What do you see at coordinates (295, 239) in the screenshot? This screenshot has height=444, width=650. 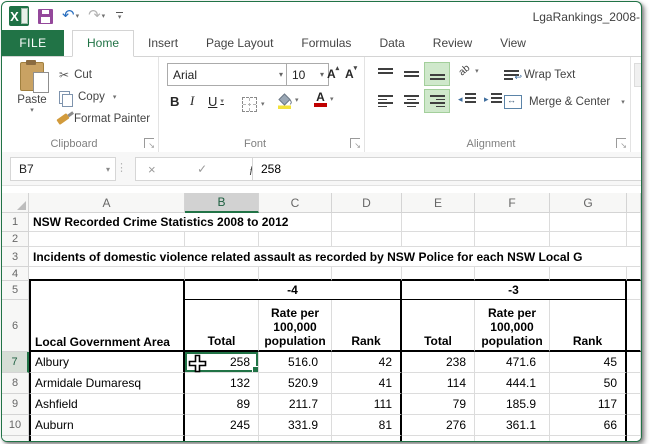 I see `cell-c2` at bounding box center [295, 239].